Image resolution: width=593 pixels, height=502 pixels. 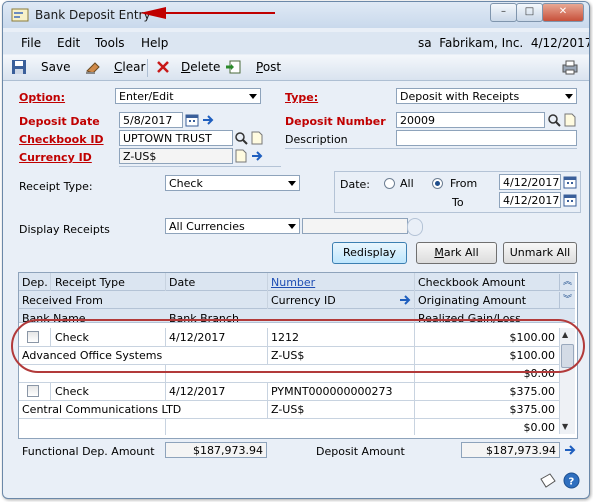 I want to click on delete-button: Delete, so click(x=200, y=67).